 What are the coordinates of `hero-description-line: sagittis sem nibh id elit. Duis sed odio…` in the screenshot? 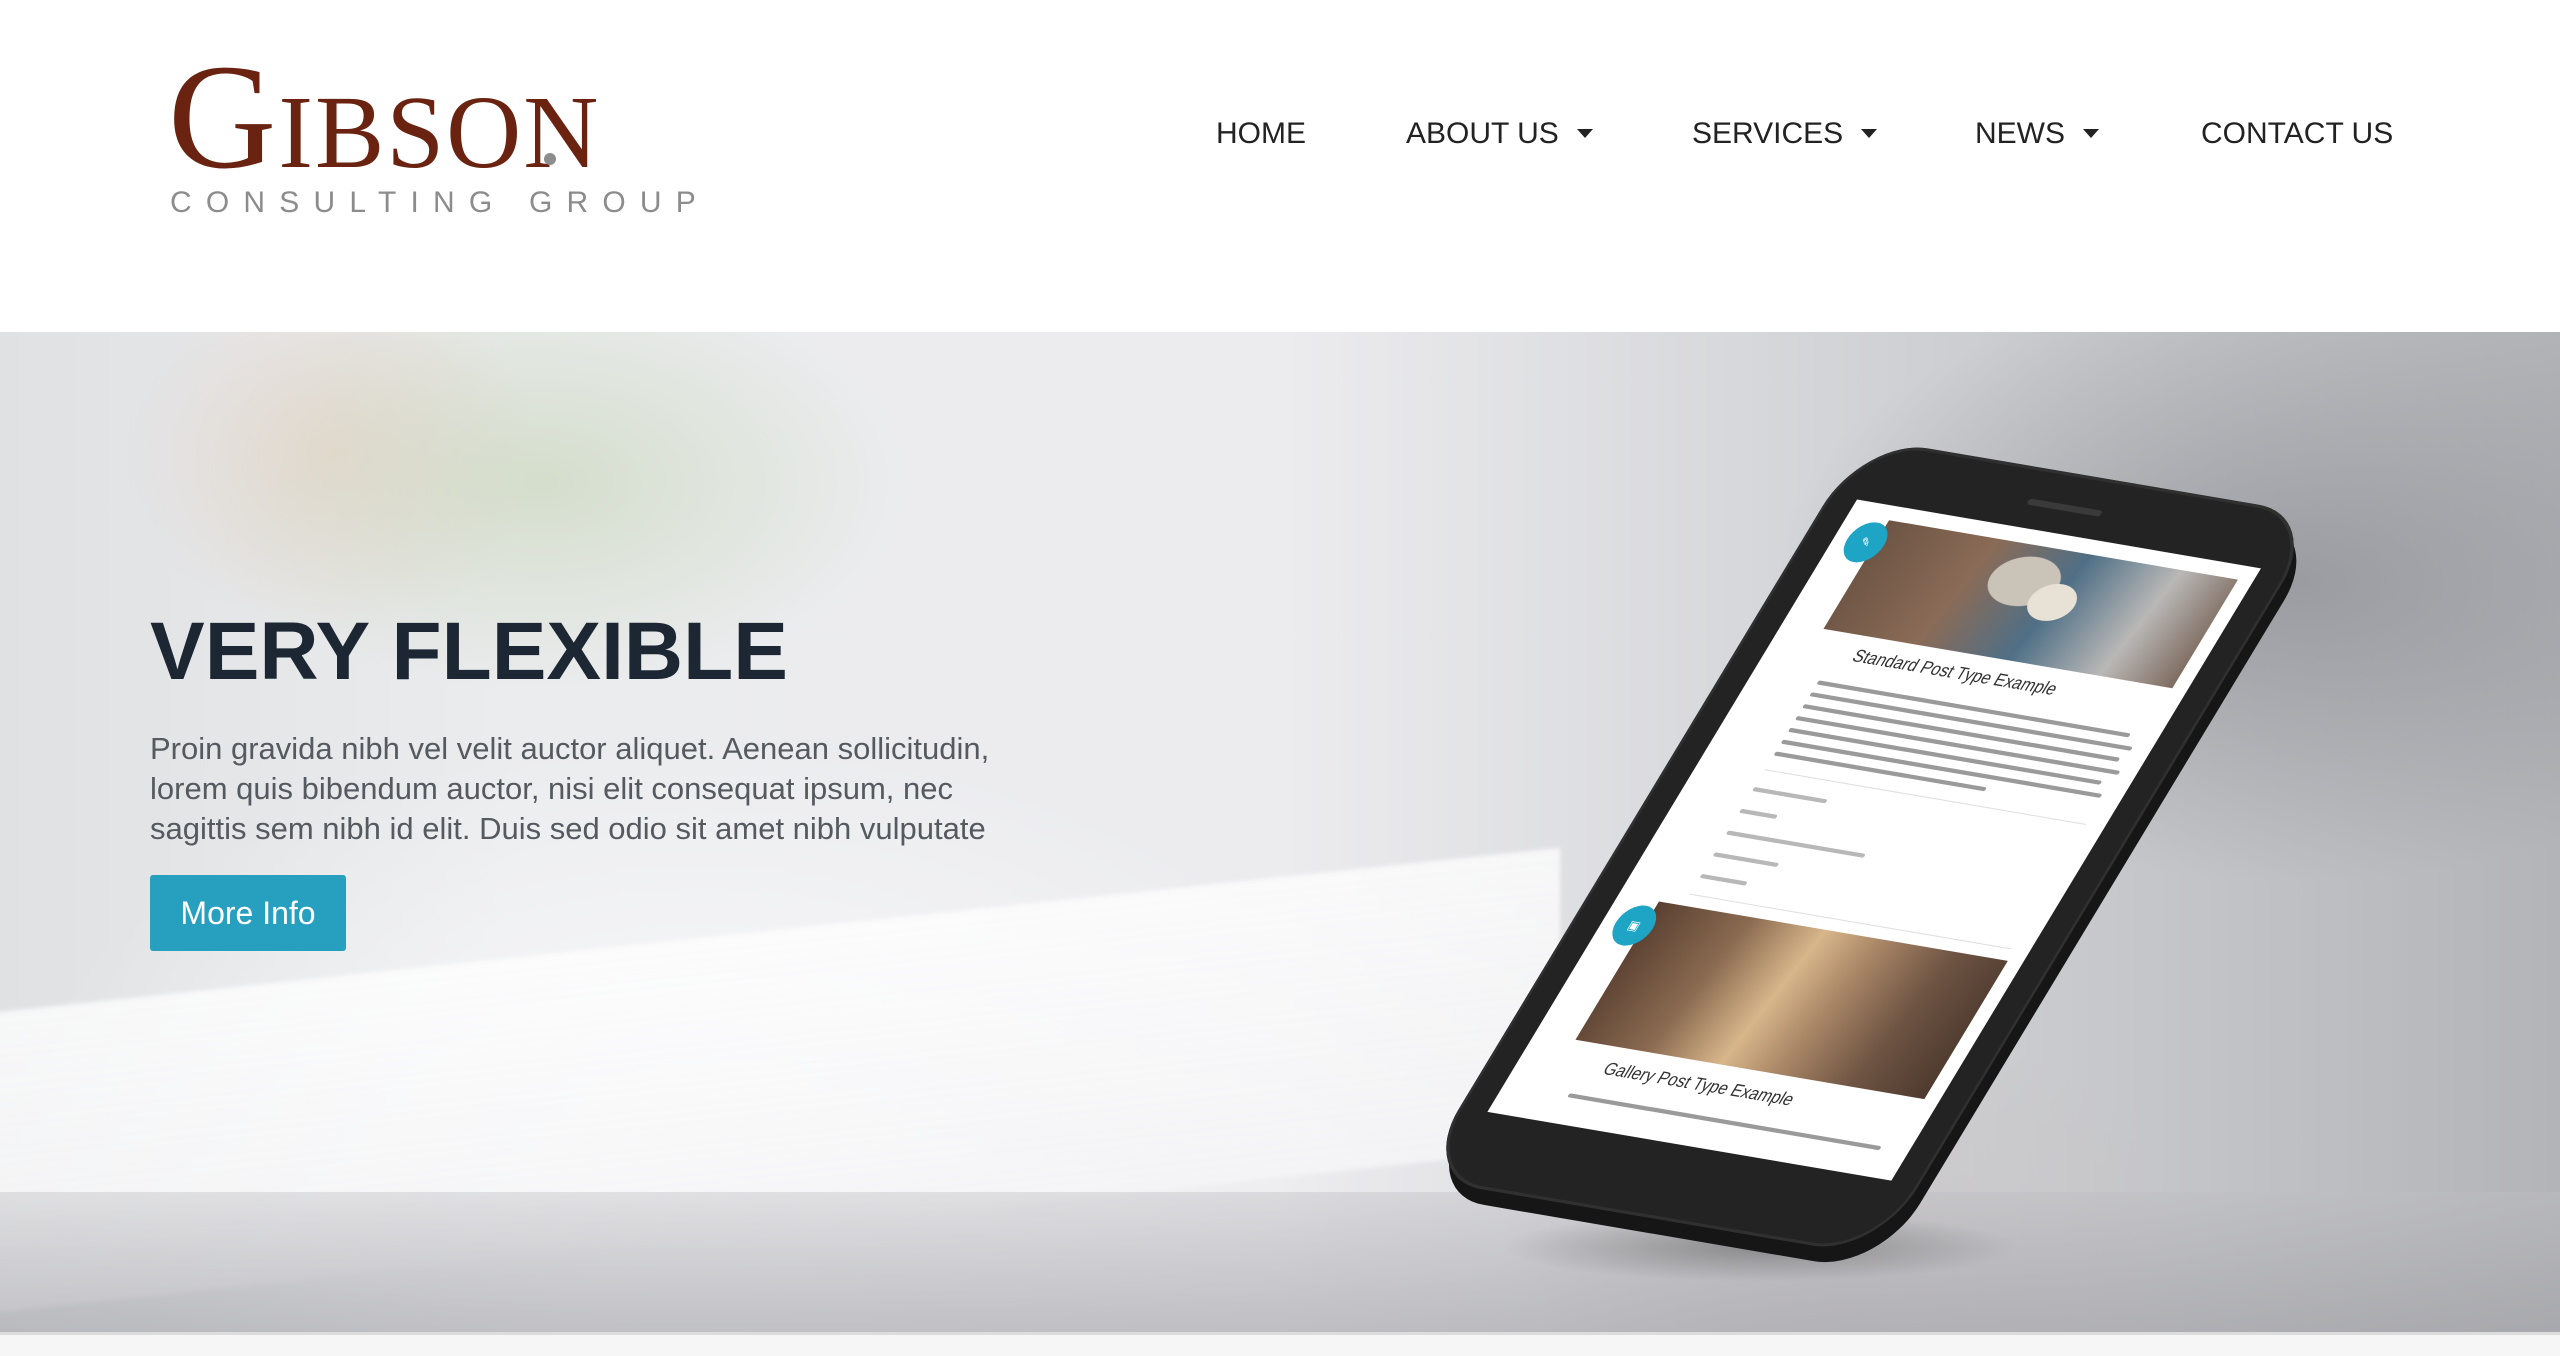 It's located at (568, 828).